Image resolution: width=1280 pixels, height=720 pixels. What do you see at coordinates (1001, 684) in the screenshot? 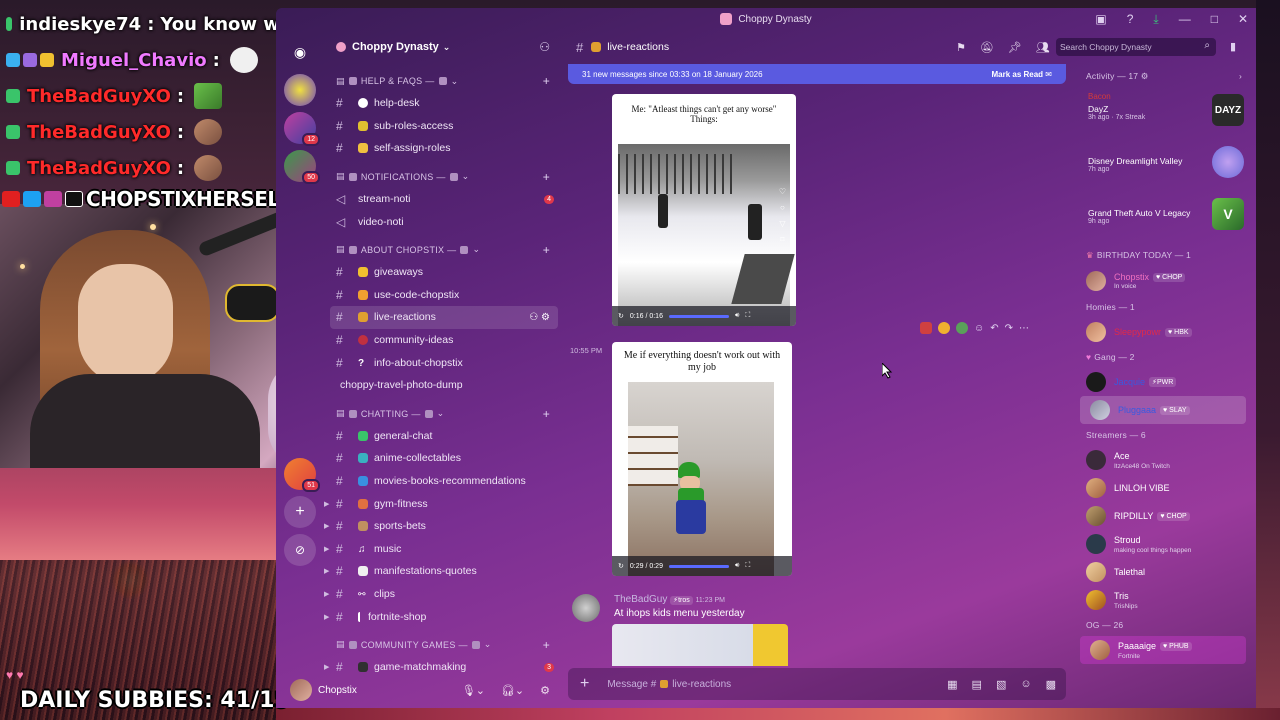
I see `sticker-icon: ▧` at bounding box center [1001, 684].